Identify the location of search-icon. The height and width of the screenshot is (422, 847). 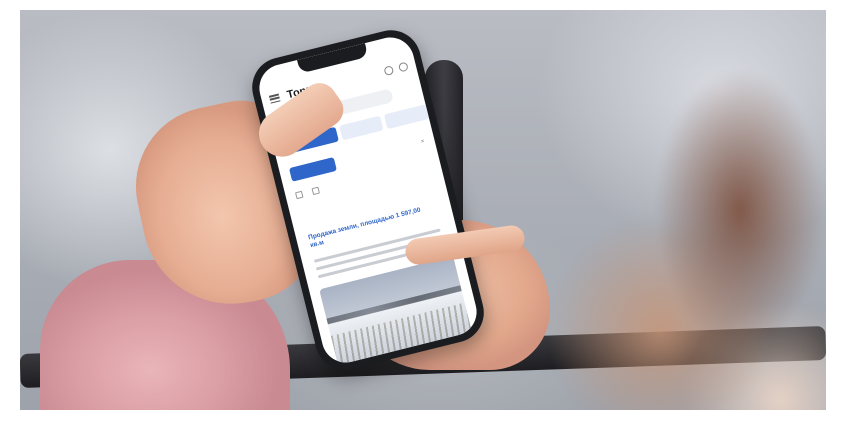
(389, 70).